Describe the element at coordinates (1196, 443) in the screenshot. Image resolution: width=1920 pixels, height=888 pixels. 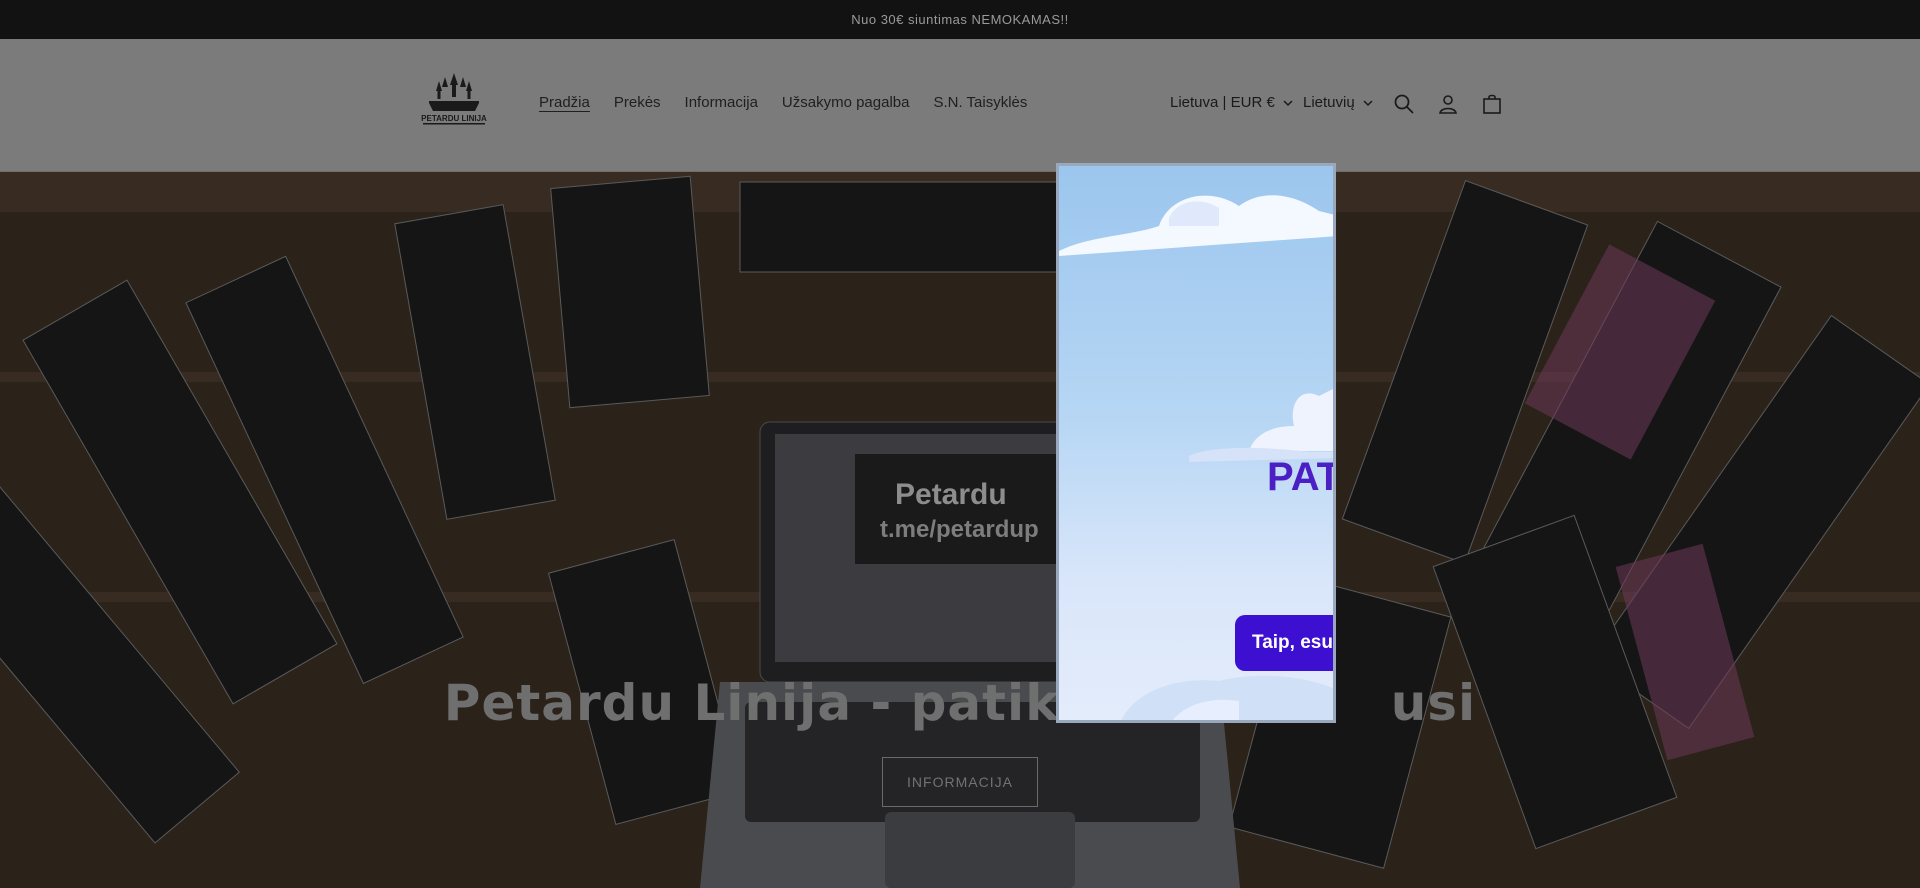
I see `age-verification-modal: PAT Taip, esu` at that location.